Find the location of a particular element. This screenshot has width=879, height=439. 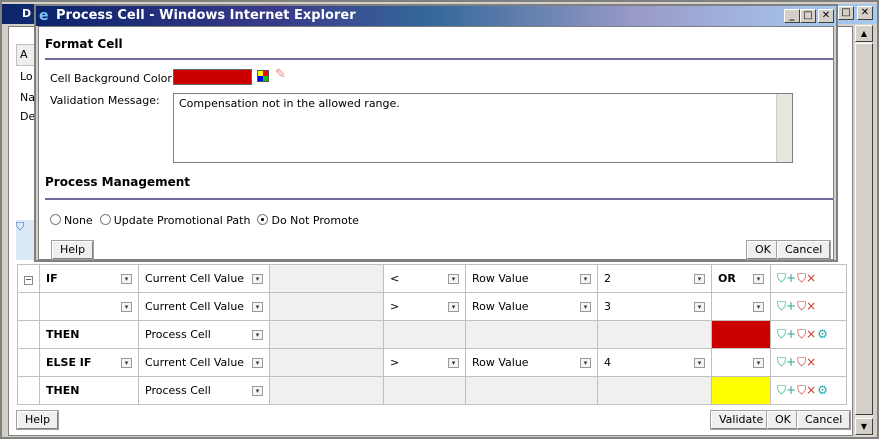

bg-close-button: ✕ is located at coordinates (865, 13).